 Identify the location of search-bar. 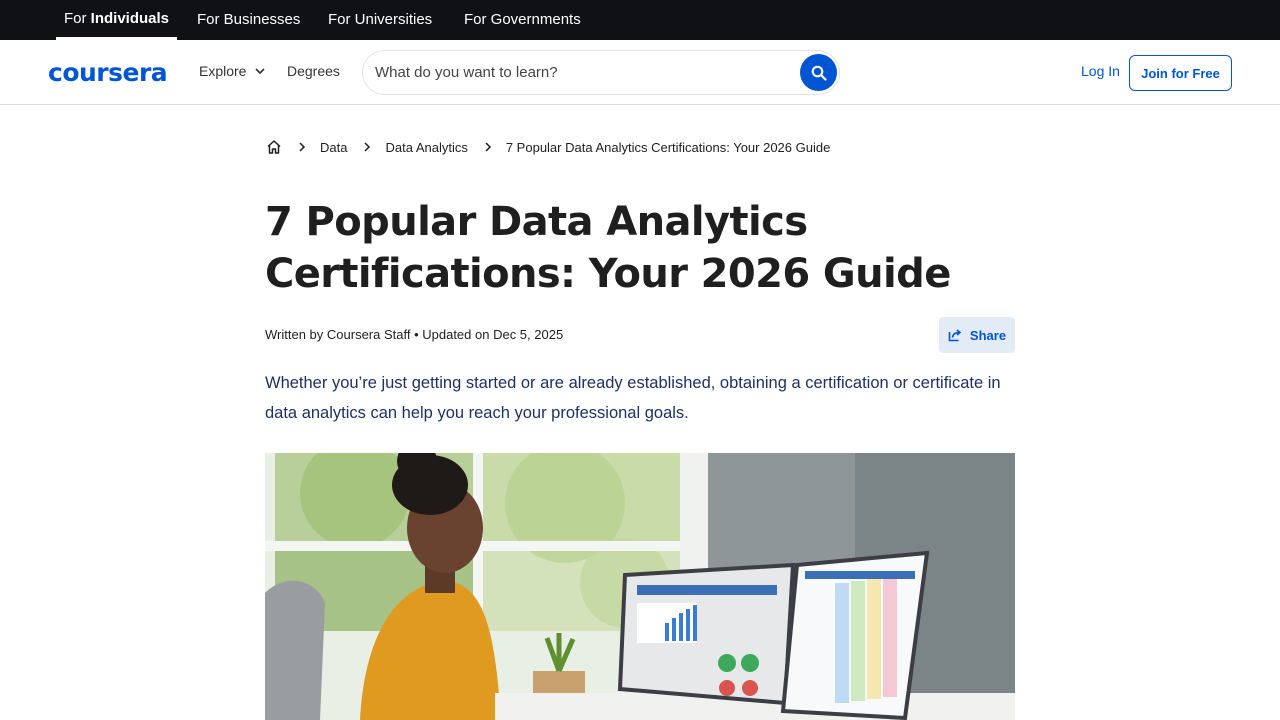
(601, 72).